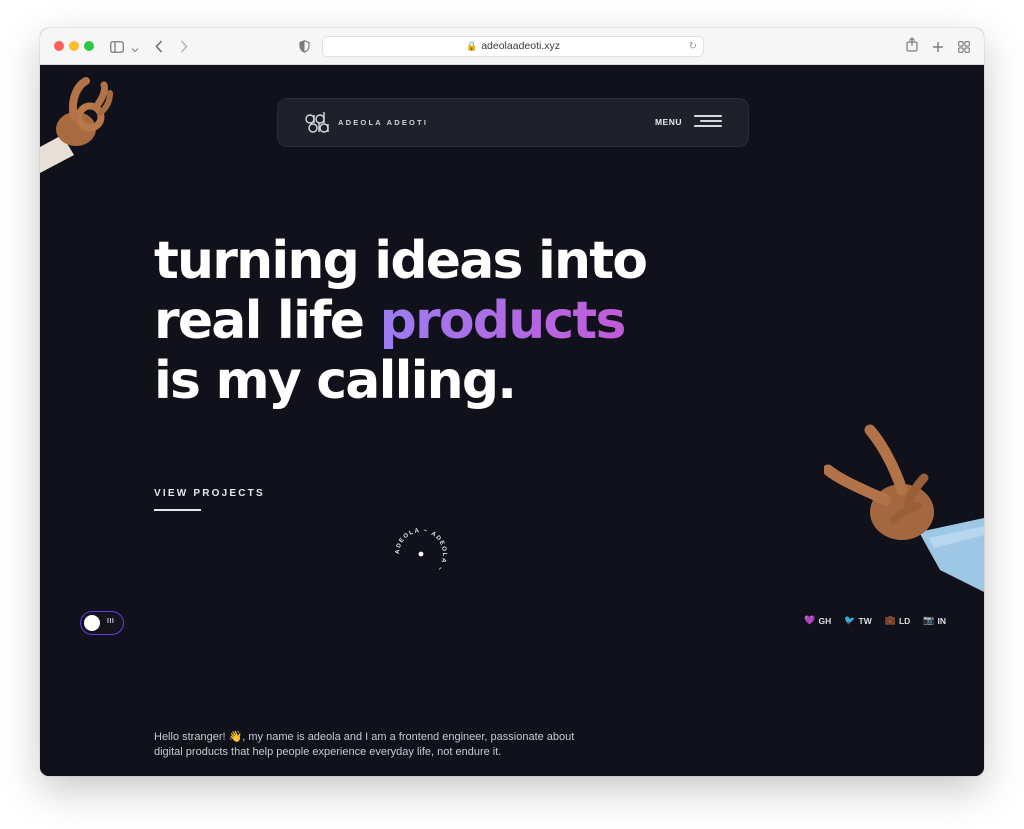  Describe the element at coordinates (135, 48) in the screenshot. I see `chevron-down-icon` at that location.